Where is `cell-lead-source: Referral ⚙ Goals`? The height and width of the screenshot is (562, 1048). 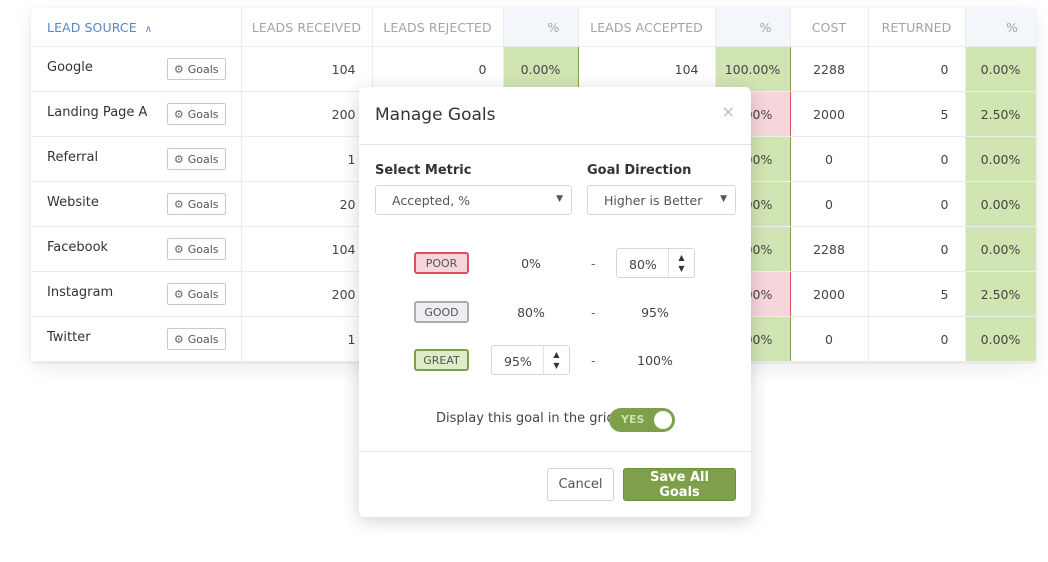 cell-lead-source: Referral ⚙ Goals is located at coordinates (136, 159).